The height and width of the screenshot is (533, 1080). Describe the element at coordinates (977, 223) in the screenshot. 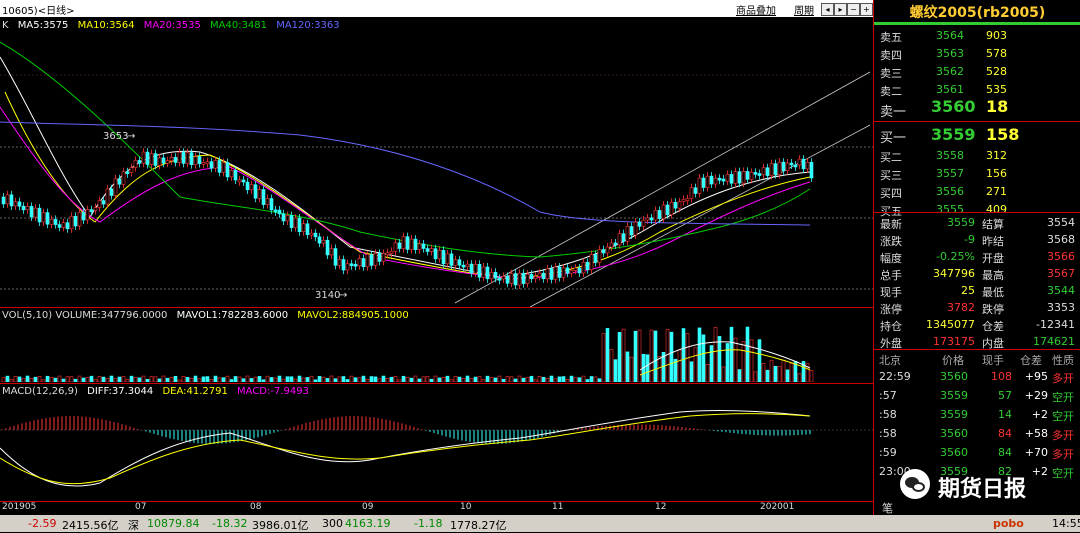

I see `quote-row: 最新 3559 结算 3554` at that location.